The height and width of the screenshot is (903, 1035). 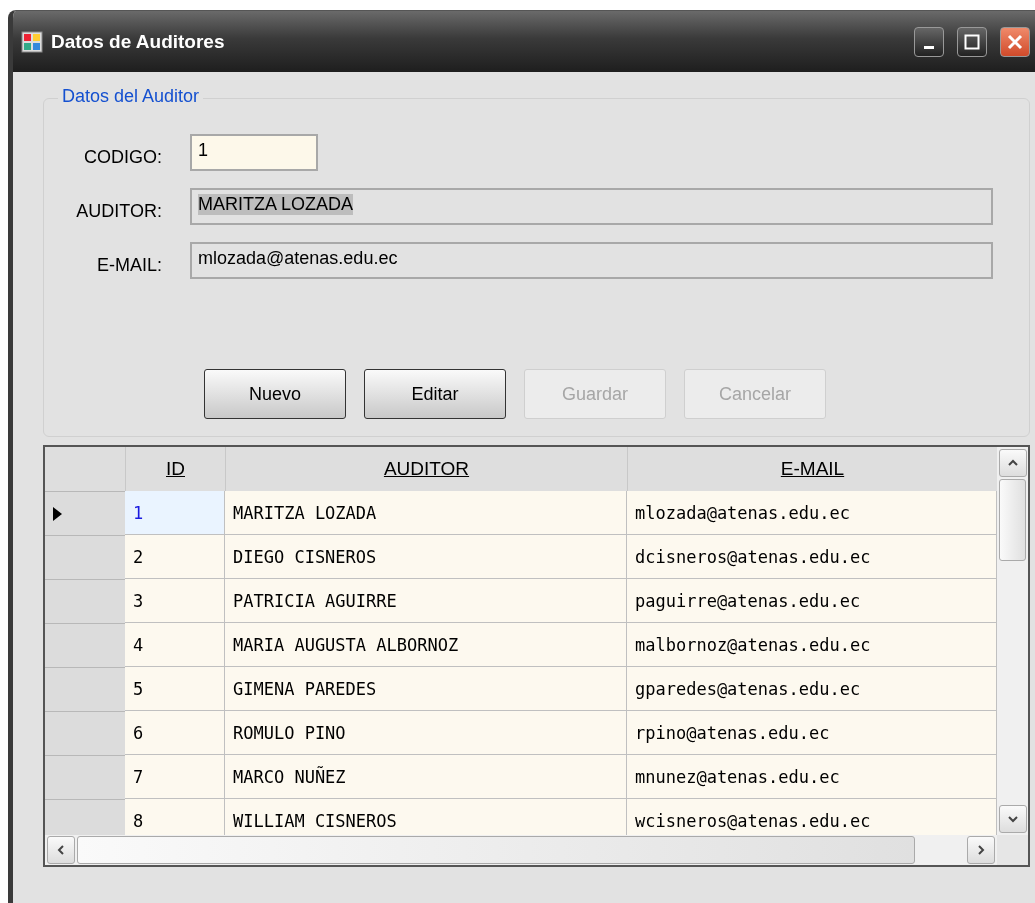 What do you see at coordinates (812, 817) in the screenshot?
I see `table-cell: wcisneros@atenas.edu.ec` at bounding box center [812, 817].